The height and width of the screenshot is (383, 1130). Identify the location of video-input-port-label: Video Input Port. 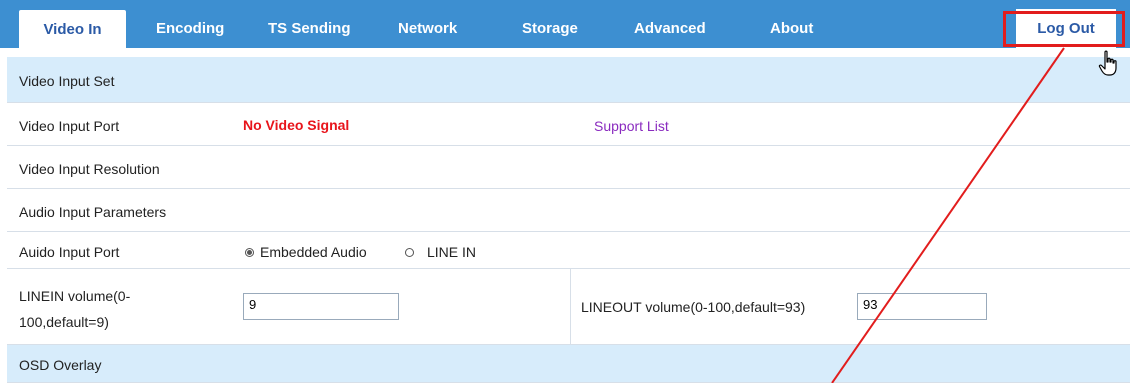
(69, 126).